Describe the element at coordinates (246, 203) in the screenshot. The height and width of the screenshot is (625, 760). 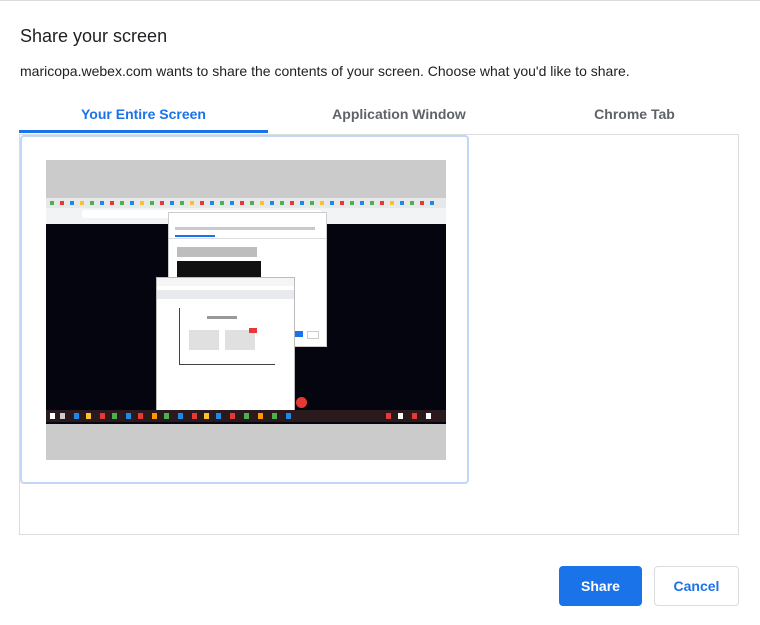
I see `preview-bookmarks` at that location.